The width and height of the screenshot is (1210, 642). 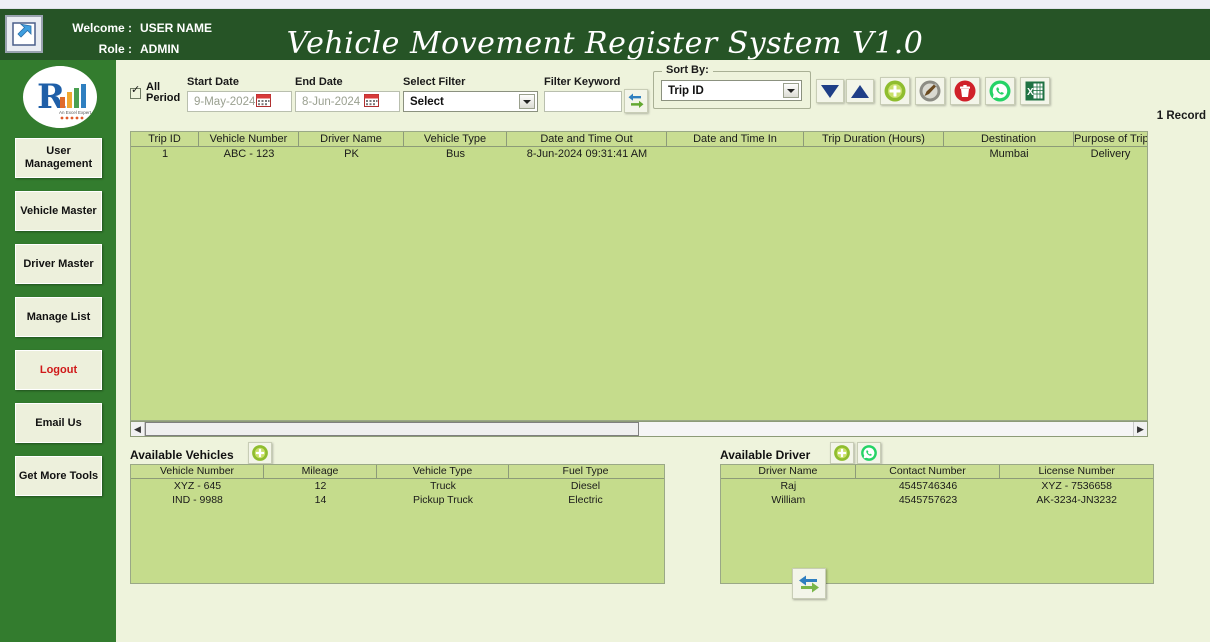 I want to click on transfer-swap-button, so click(x=809, y=583).